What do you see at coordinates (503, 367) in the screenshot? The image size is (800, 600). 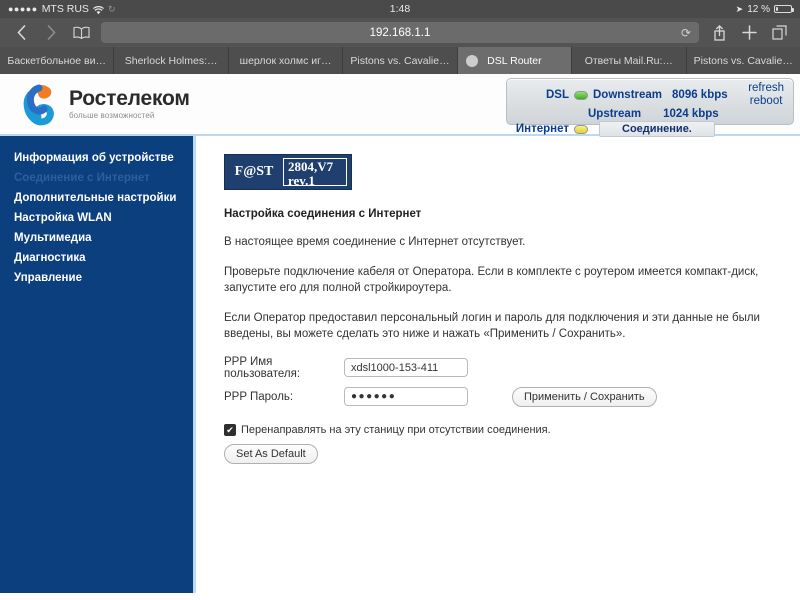 I see `username-row: PPP Имя пользователя:` at bounding box center [503, 367].